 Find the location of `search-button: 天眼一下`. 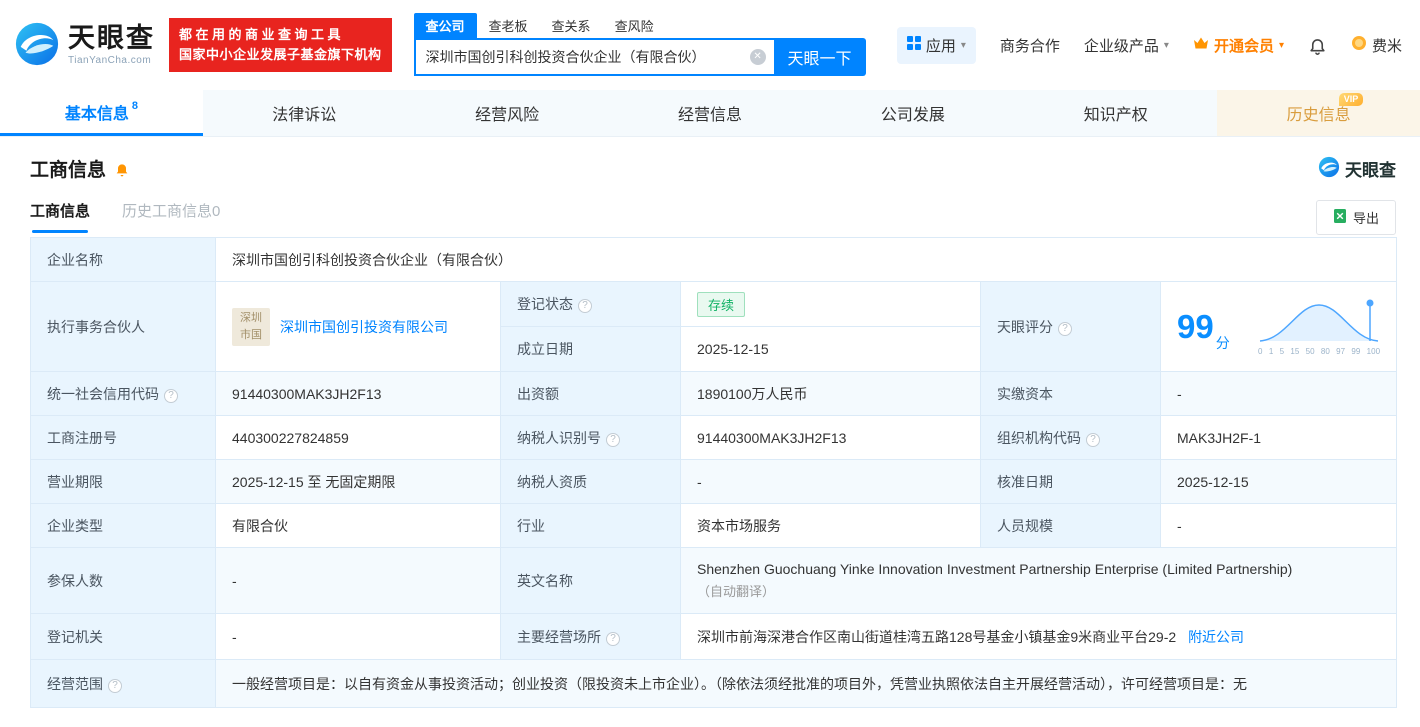

search-button: 天眼一下 is located at coordinates (819, 57).